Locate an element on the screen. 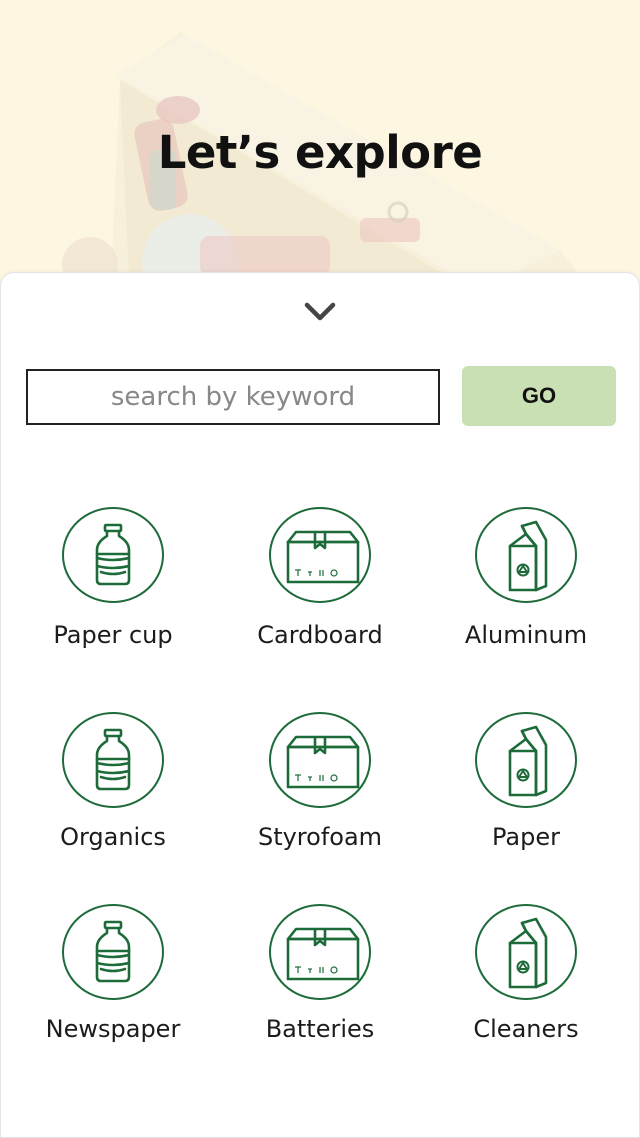  category-item: Cardboard is located at coordinates (320, 577).